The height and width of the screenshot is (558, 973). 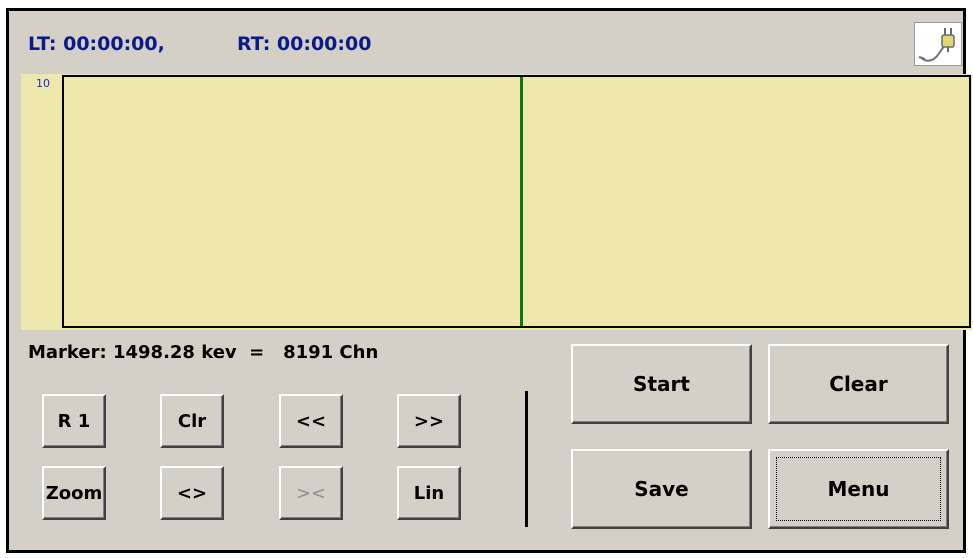 I want to click on marker-line, so click(x=521, y=201).